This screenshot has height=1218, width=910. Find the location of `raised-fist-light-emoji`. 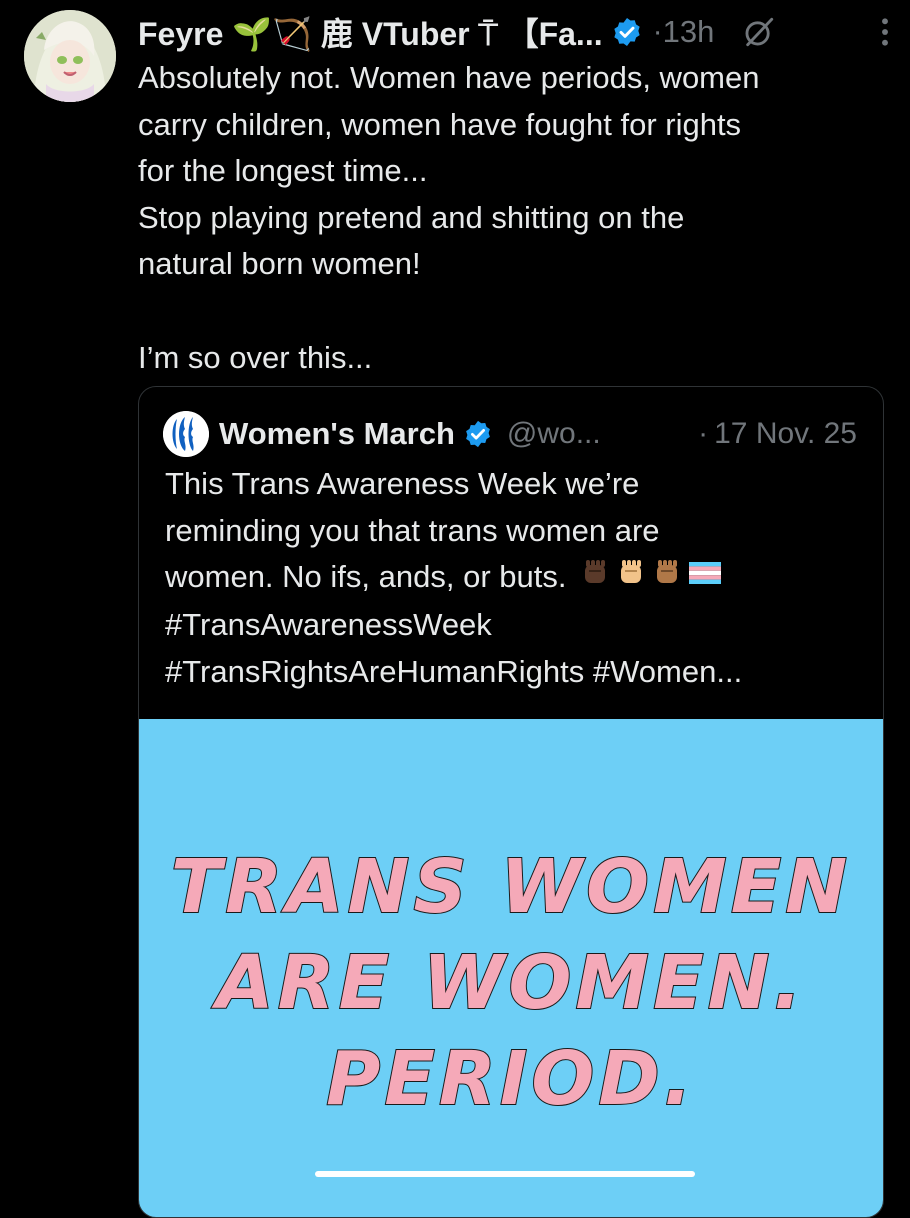

raised-fist-light-emoji is located at coordinates (631, 579).